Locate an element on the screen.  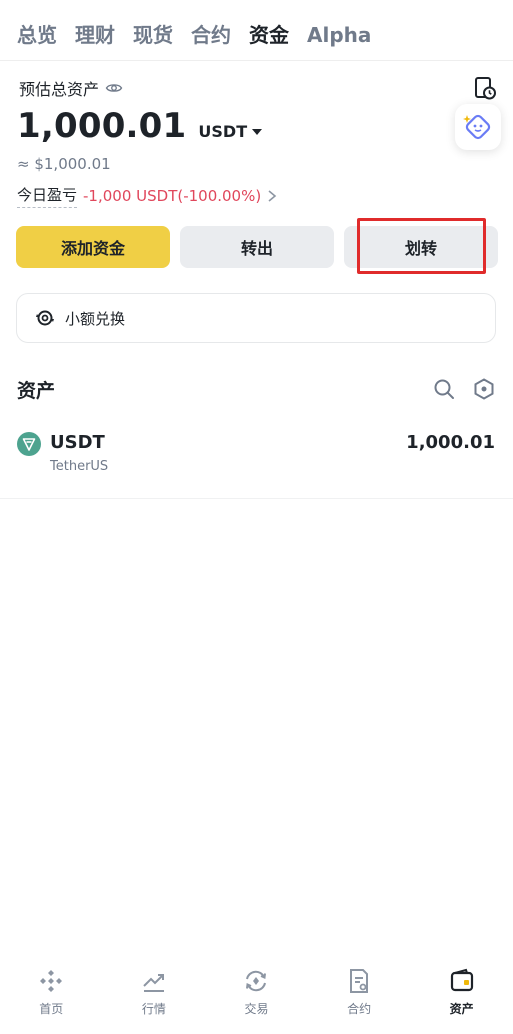
withdraw-button: 转出 is located at coordinates (257, 247).